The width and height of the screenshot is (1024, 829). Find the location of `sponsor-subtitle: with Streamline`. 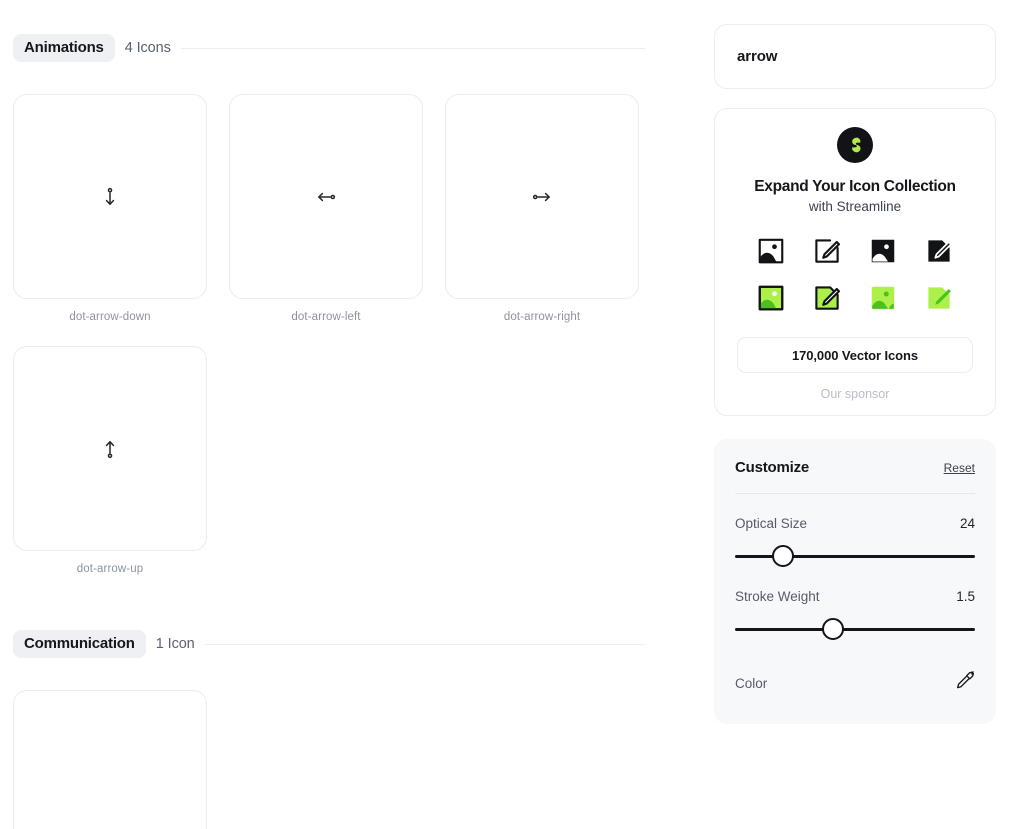

sponsor-subtitle: with Streamline is located at coordinates (855, 206).